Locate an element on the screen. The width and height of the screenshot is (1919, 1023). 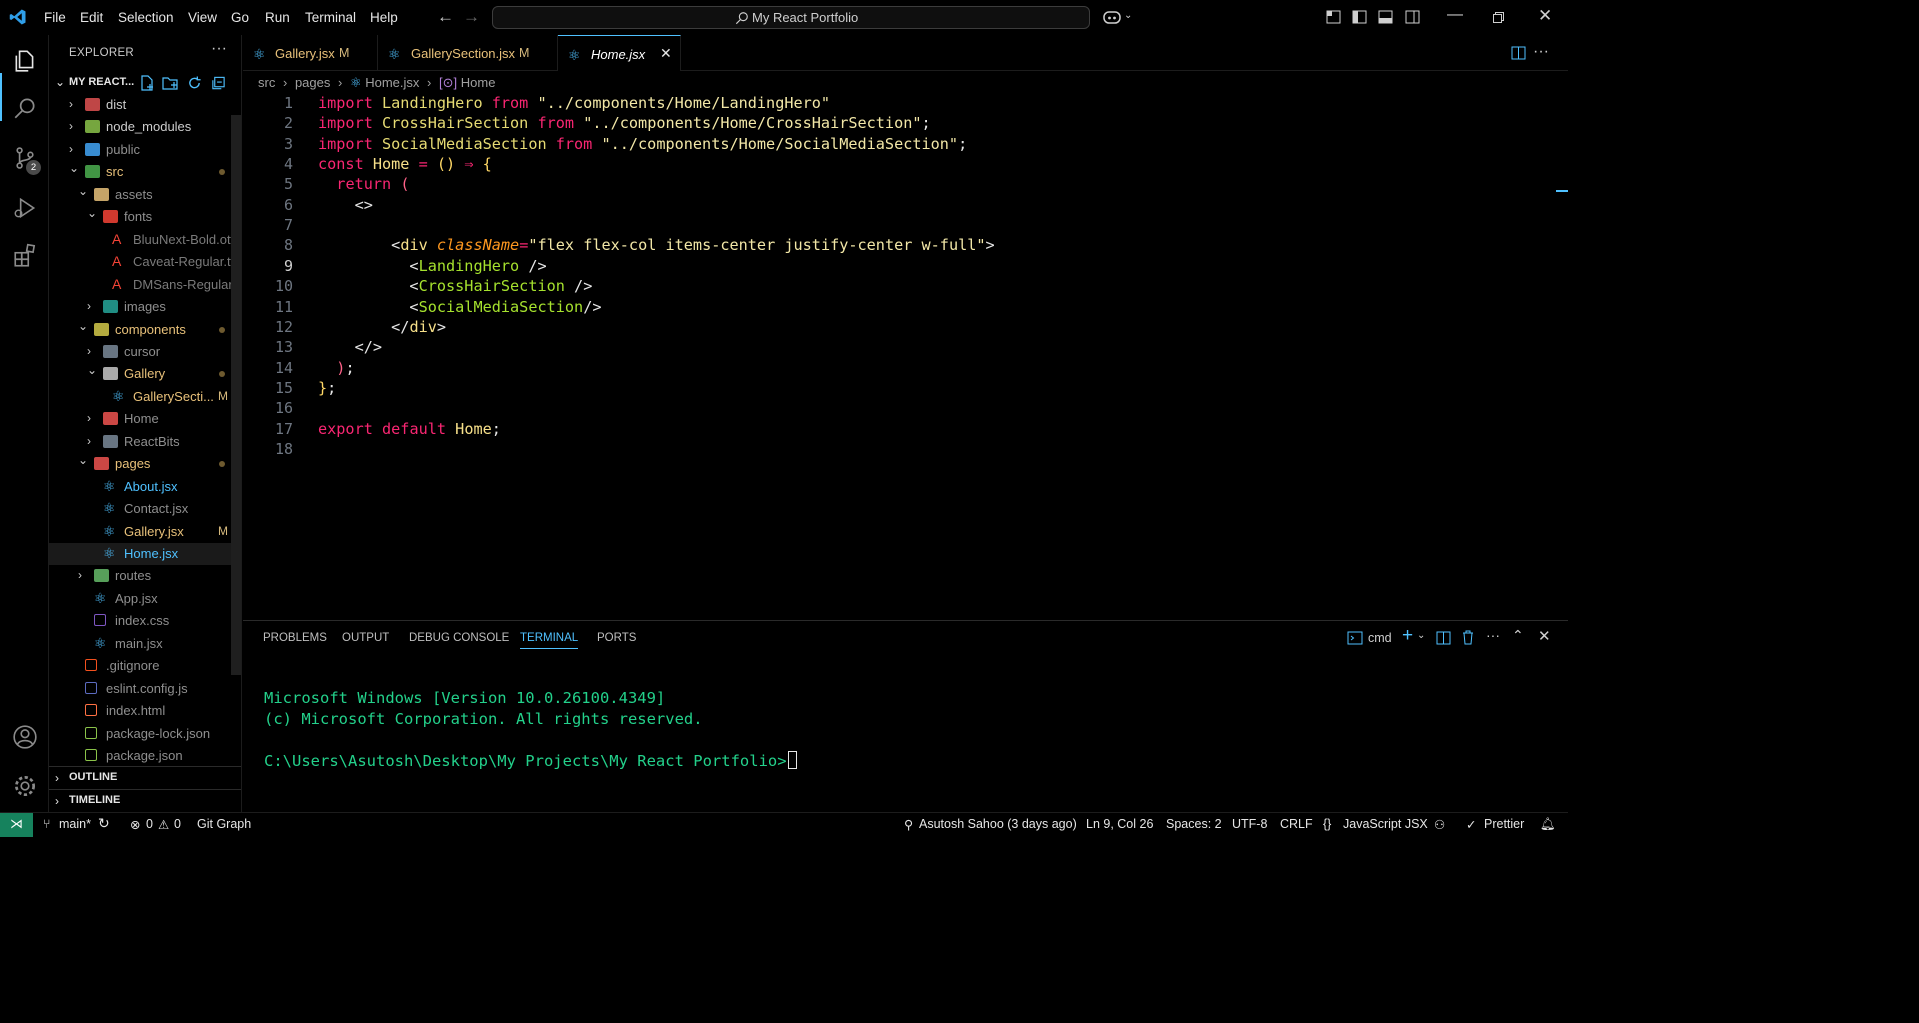
tree-item: eslint.config.js is located at coordinates (145, 689).